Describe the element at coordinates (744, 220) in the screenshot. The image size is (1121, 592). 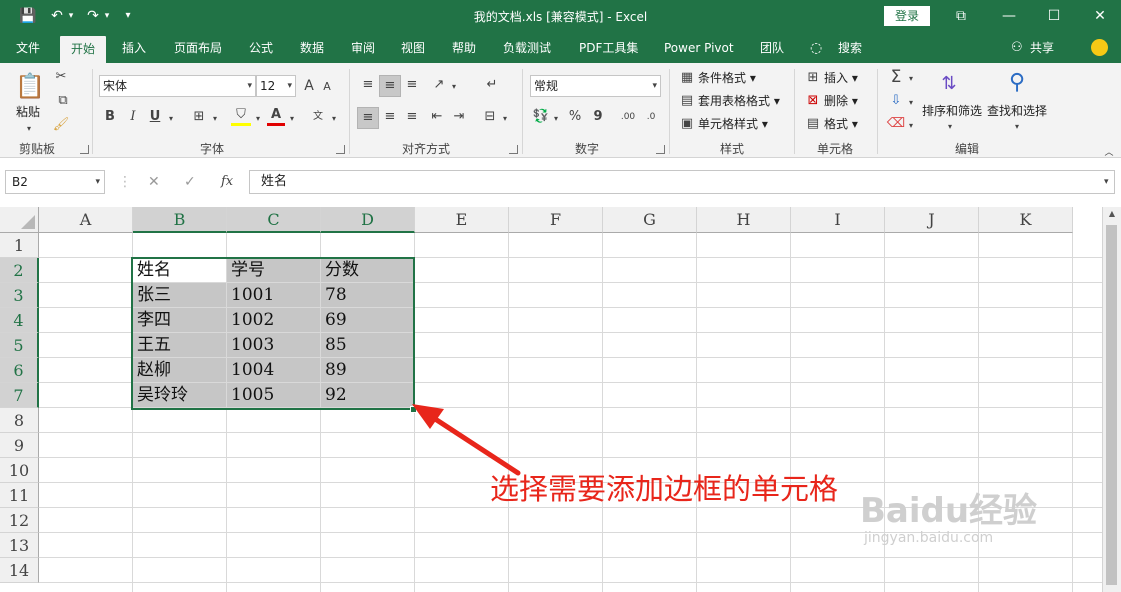
I see `column-header-h: H` at that location.